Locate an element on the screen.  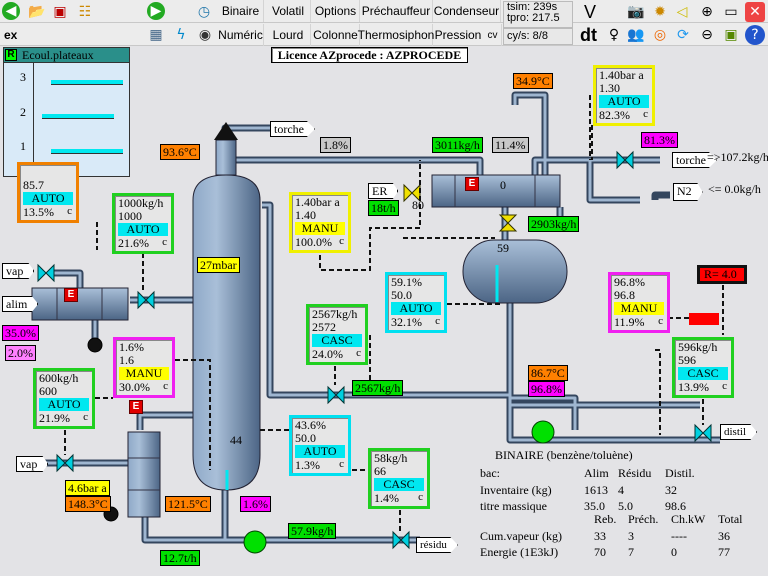
pid-controller: 43.6% 50.0 AUTO 1.3% c is located at coordinates (320, 445).